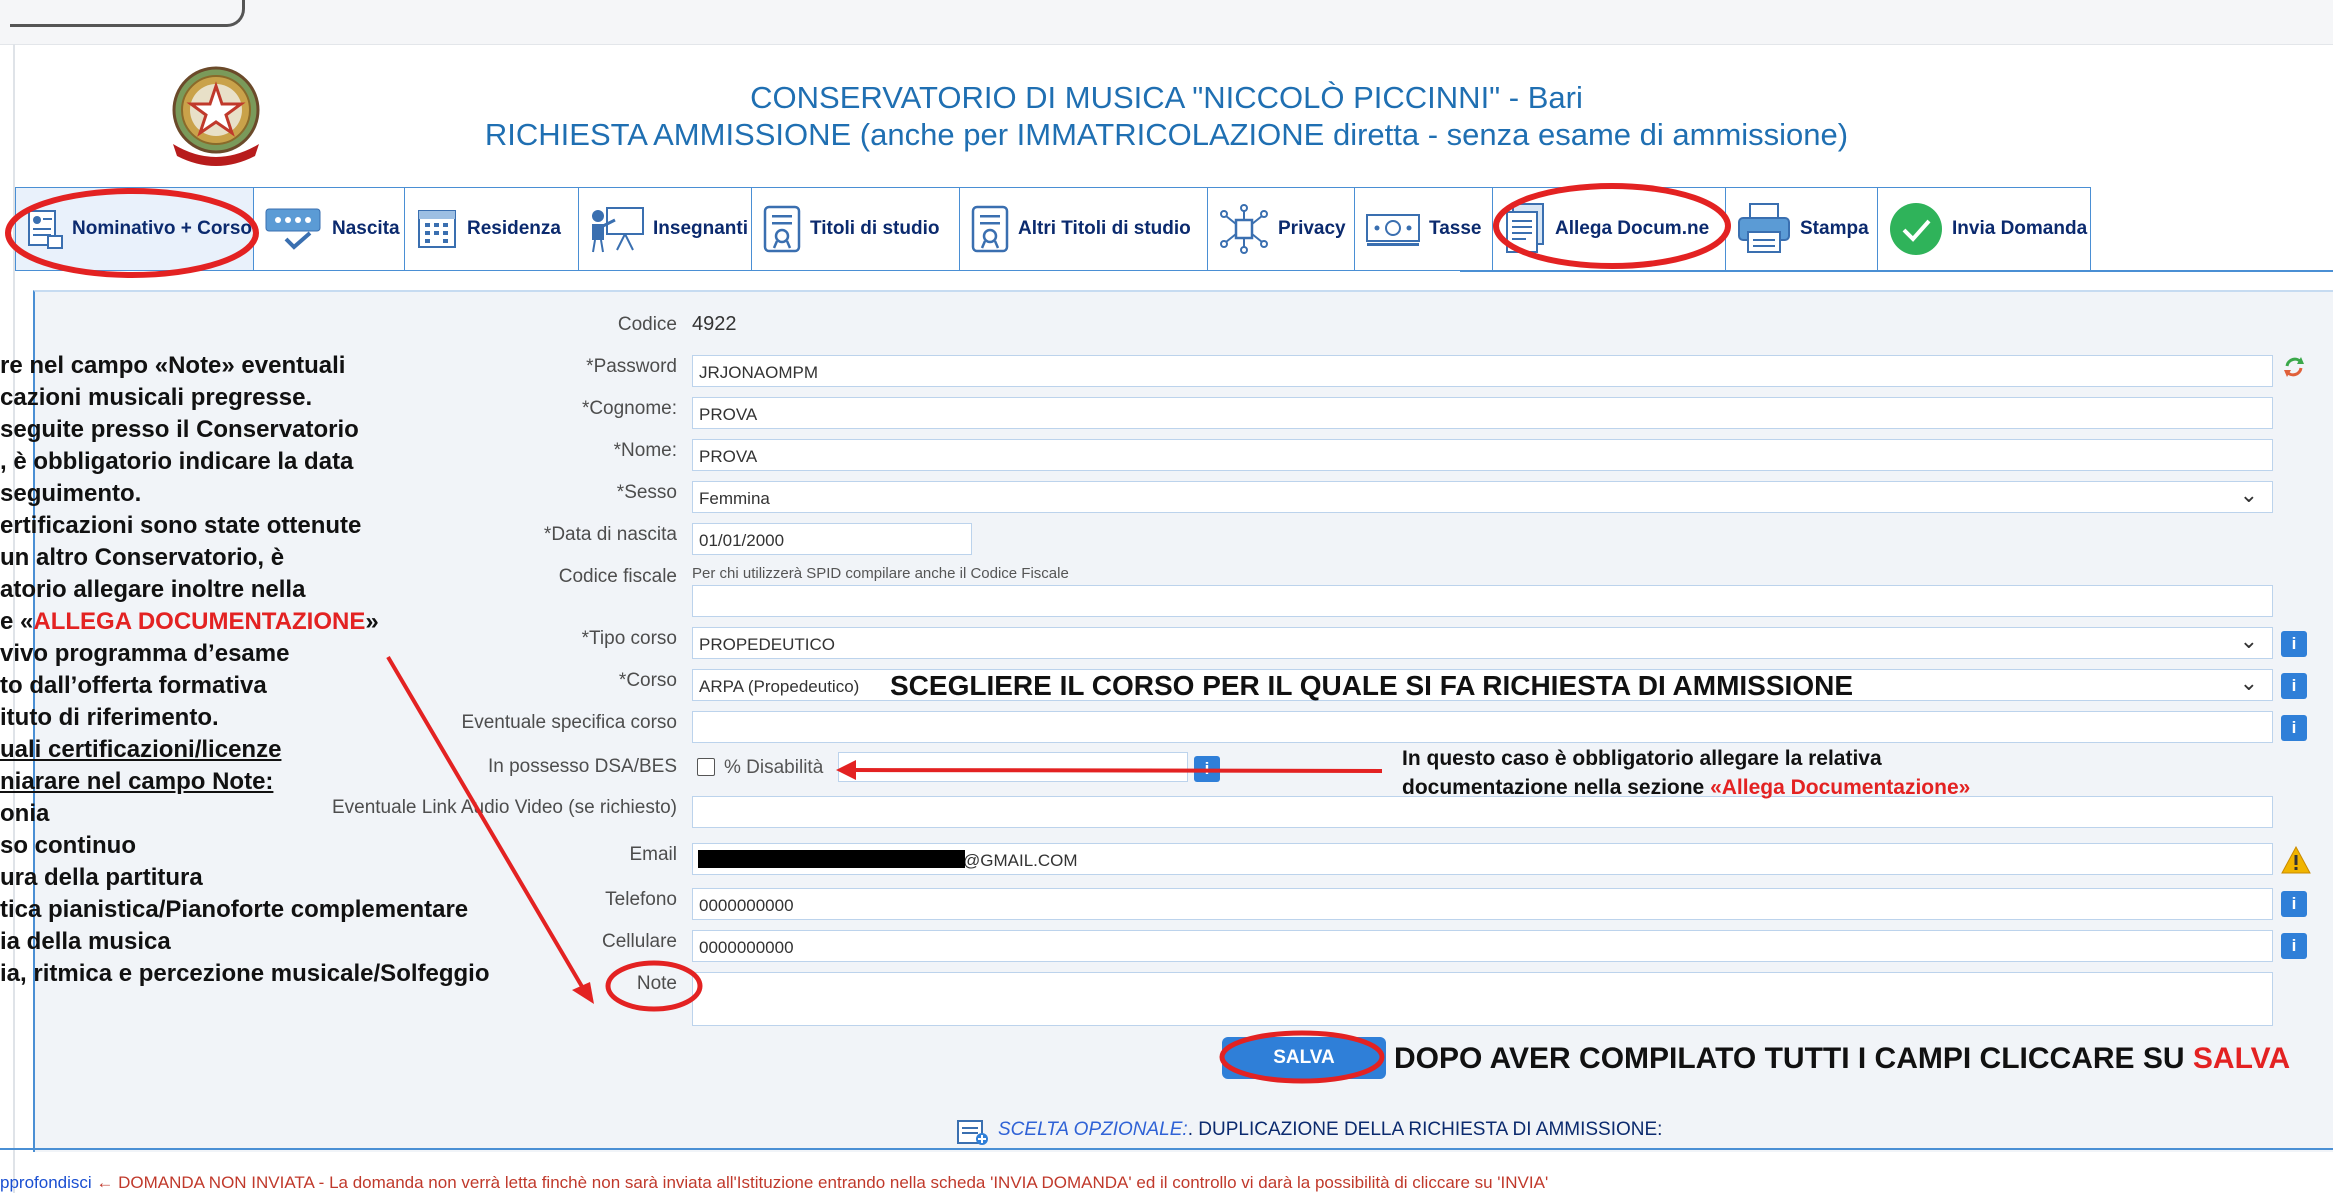 This screenshot has height=1193, width=2333. I want to click on disabilita-checkbox, so click(706, 767).